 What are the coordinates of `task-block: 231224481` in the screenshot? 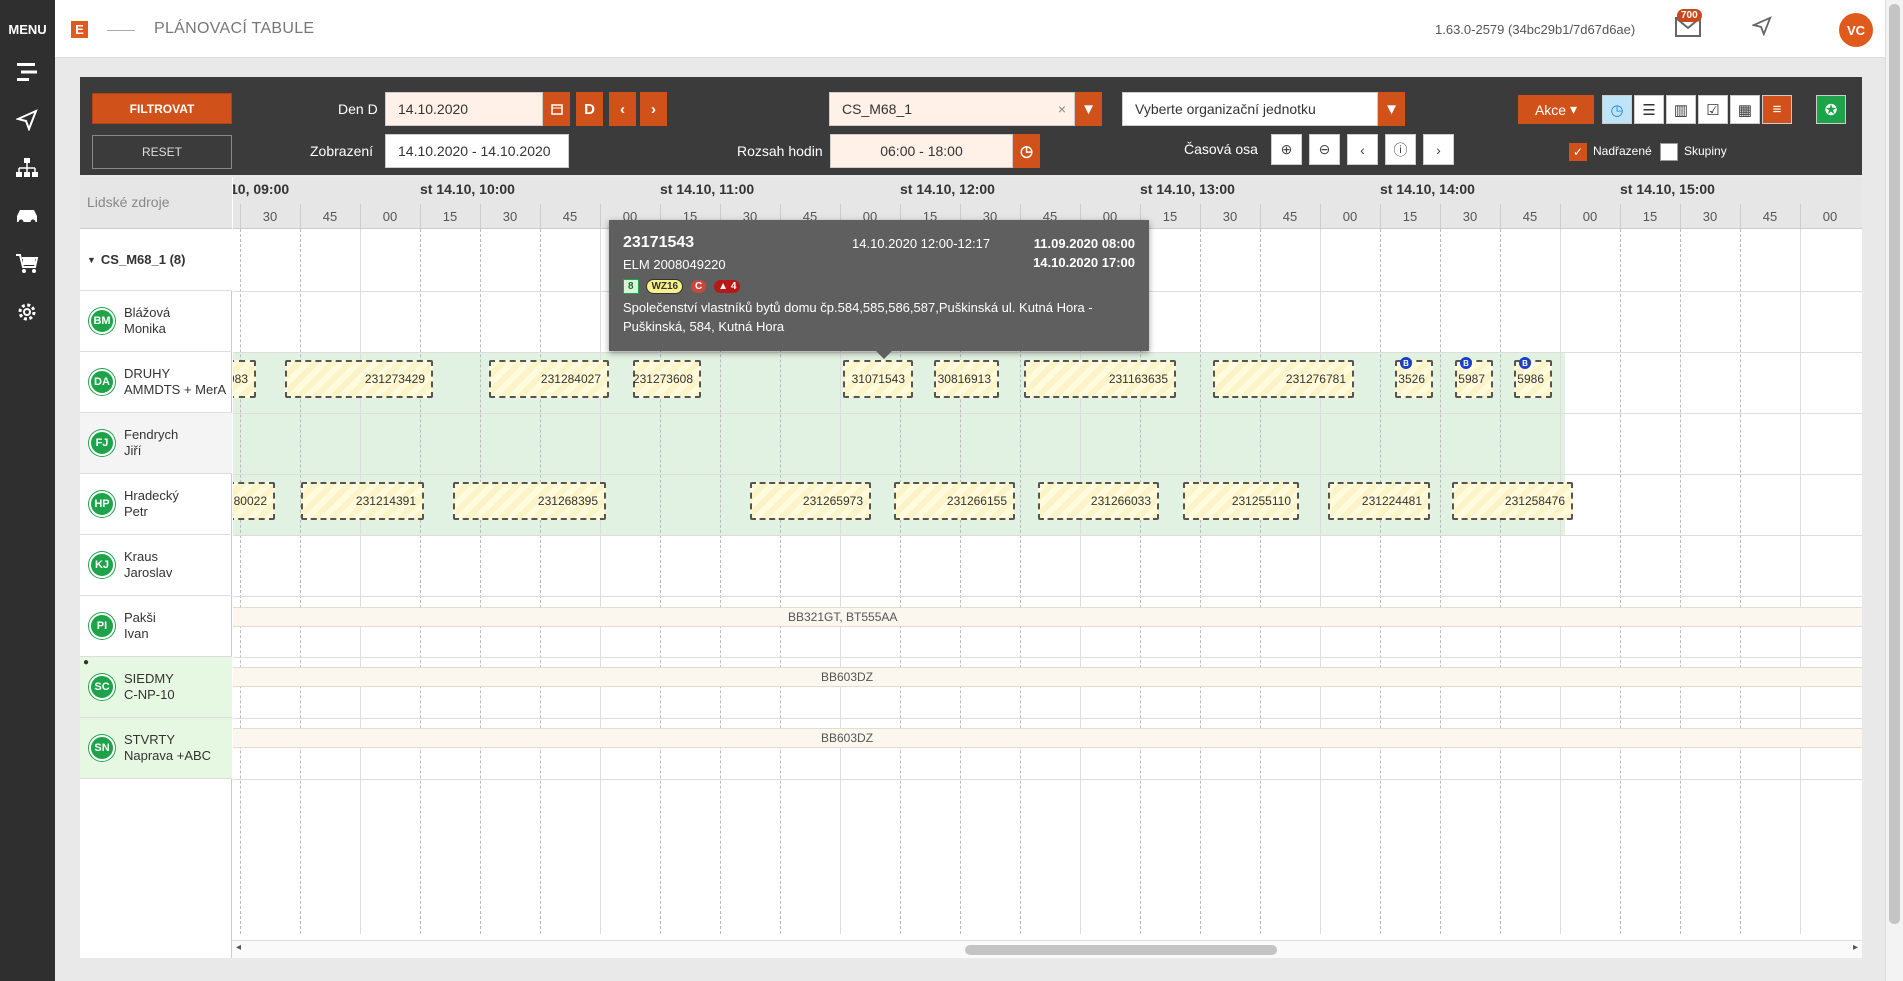 It's located at (1379, 501).